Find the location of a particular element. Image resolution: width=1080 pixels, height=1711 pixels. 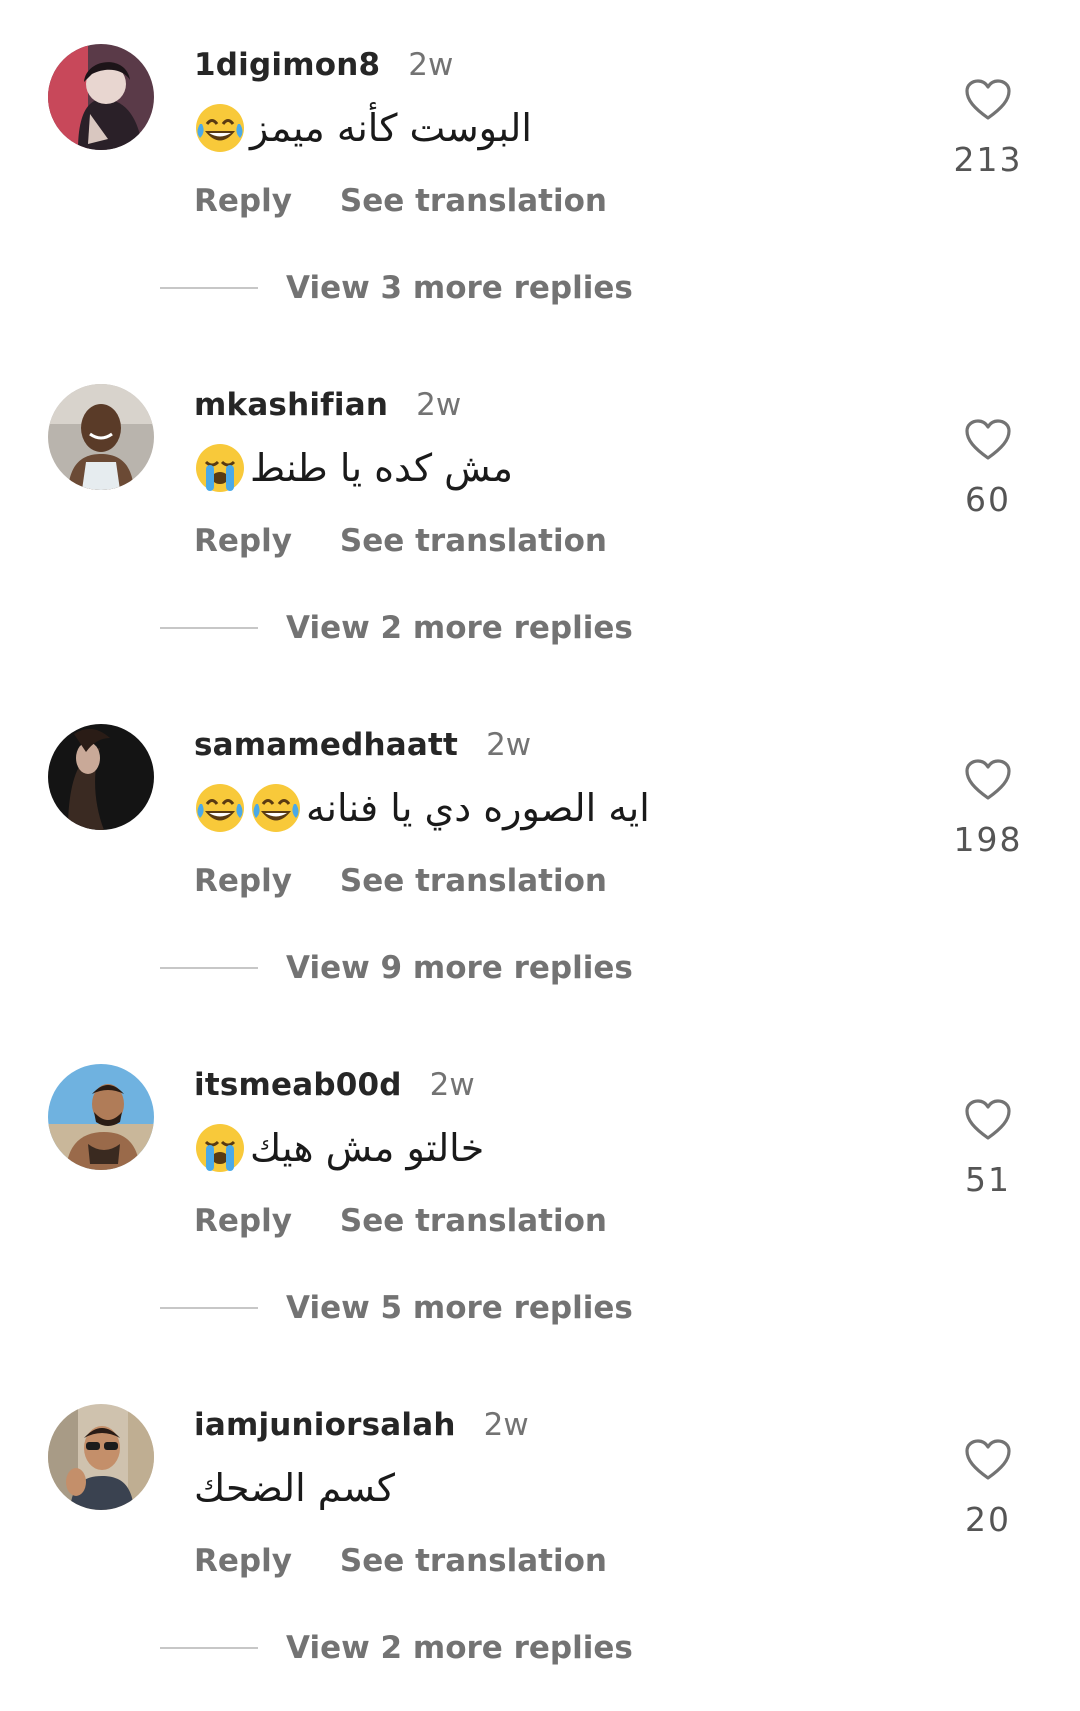

like-control: 198 is located at coordinates (988, 808).